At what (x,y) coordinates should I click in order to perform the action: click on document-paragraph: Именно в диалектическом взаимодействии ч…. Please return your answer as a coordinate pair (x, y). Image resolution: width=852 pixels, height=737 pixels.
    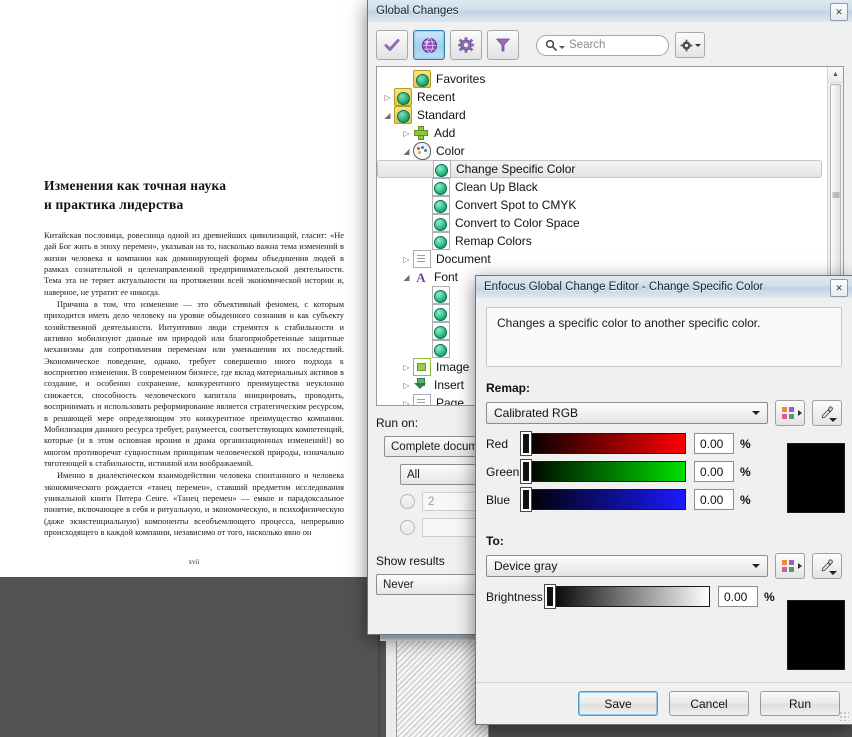
    Looking at the image, I should click on (194, 504).